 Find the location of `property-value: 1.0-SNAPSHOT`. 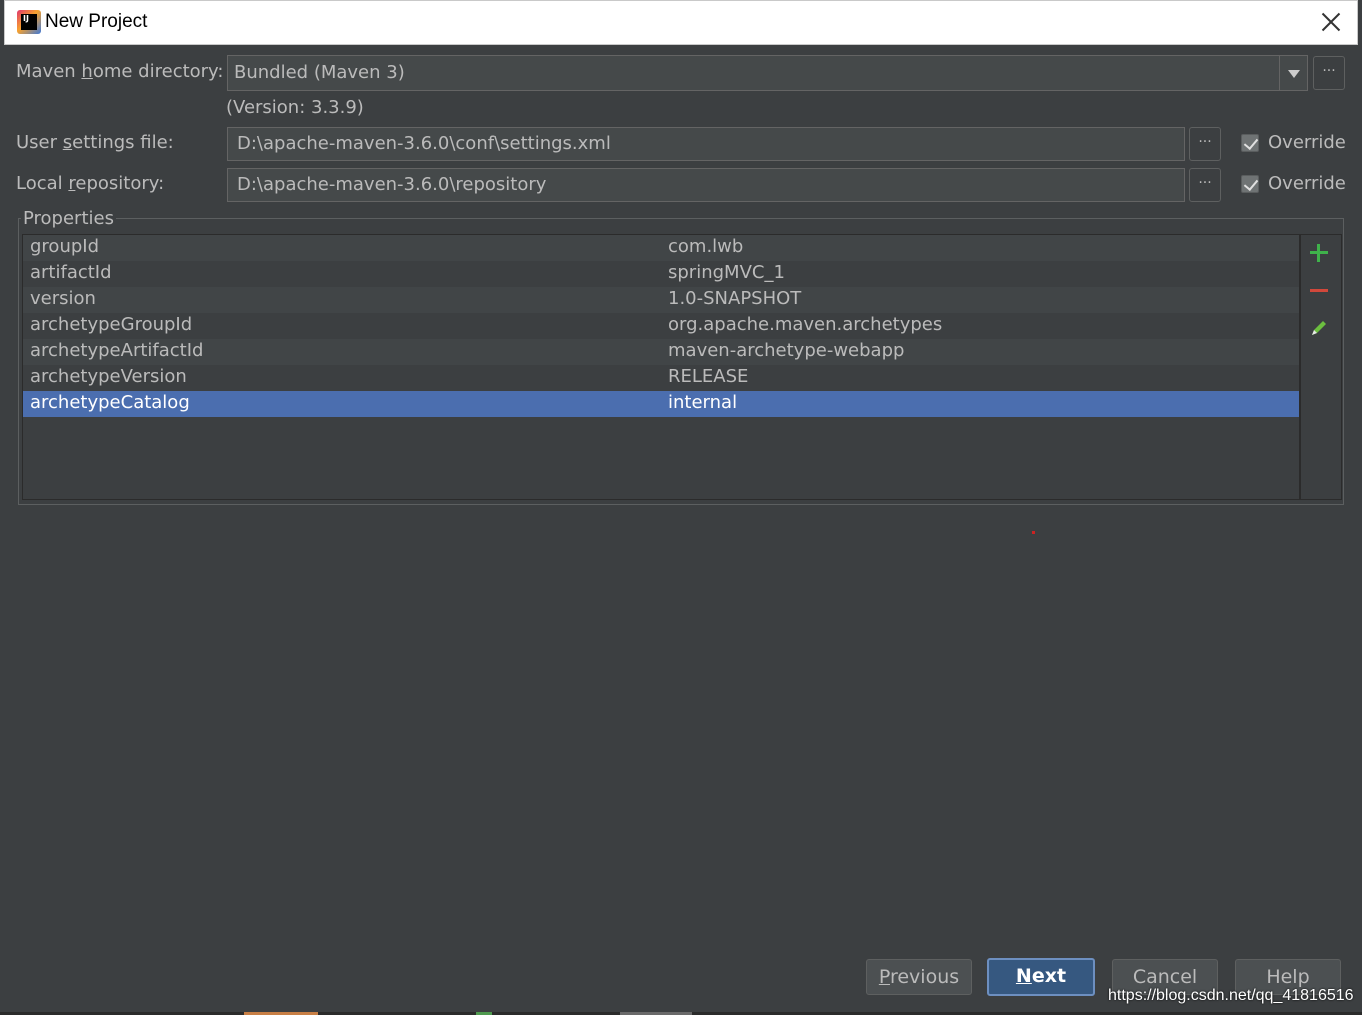

property-value: 1.0-SNAPSHOT is located at coordinates (735, 298).